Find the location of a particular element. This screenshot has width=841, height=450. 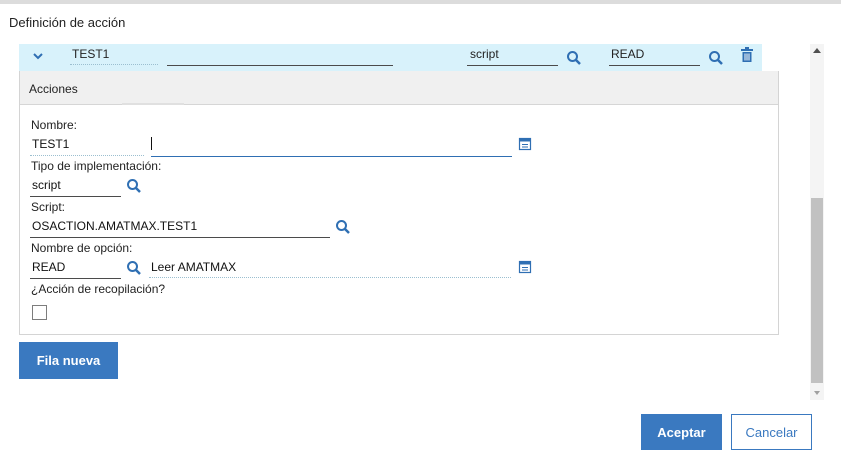

row-name-underline is located at coordinates (114, 64).